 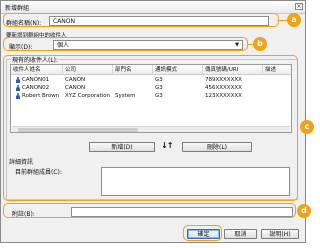 I want to click on highlight-d, so click(x=149, y=210).